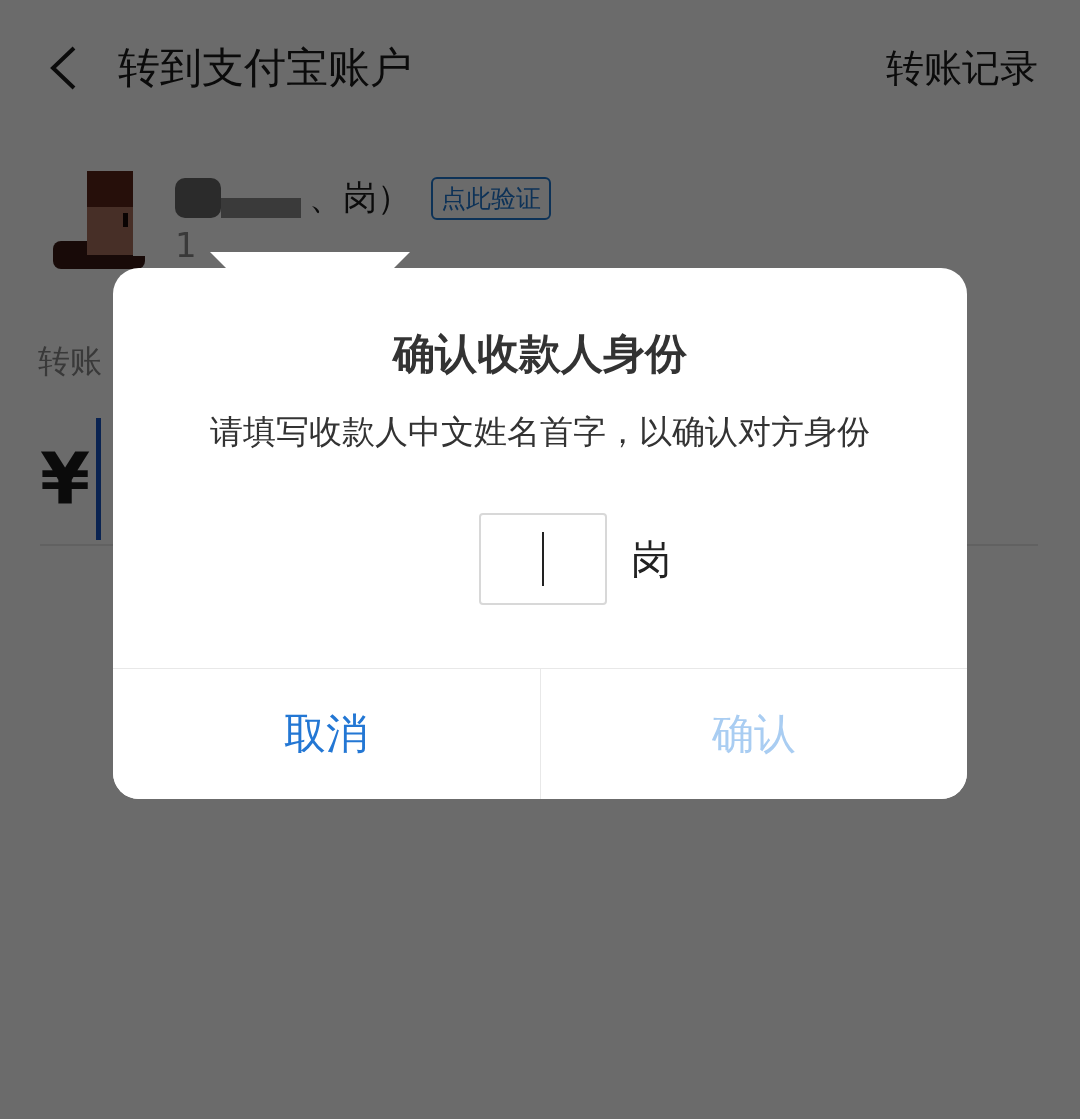 The width and height of the screenshot is (1080, 1119). Describe the element at coordinates (543, 559) in the screenshot. I see `surname-input` at that location.